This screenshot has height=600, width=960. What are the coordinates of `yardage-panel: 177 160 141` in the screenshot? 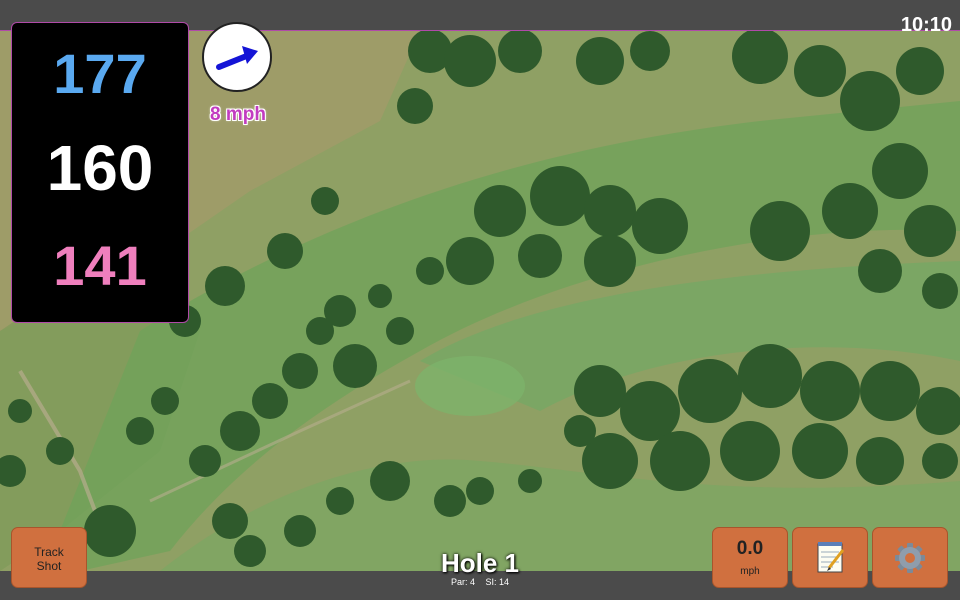 It's located at (100, 172).